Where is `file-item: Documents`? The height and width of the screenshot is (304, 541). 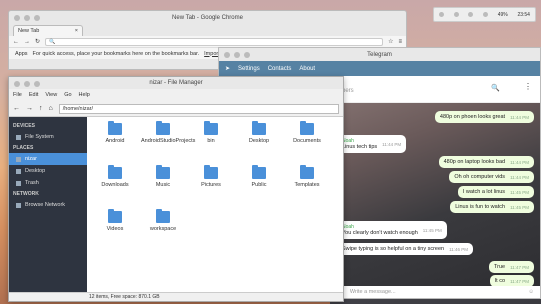
file-item: Documents is located at coordinates (307, 132).